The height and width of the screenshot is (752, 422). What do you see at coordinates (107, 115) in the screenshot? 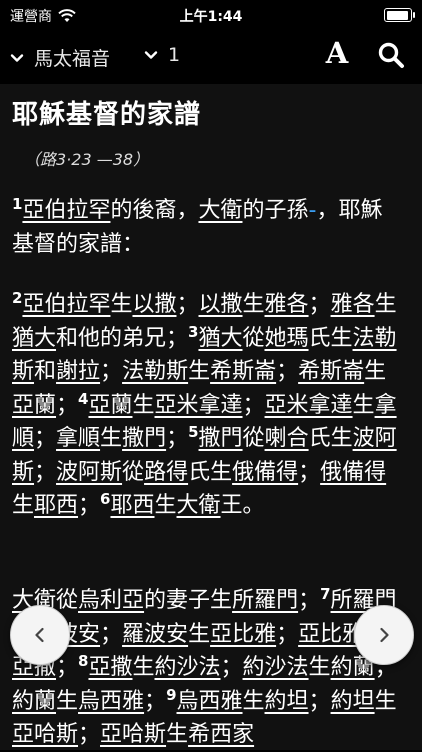
I see `section-title: 耶穌基督的家譜` at bounding box center [107, 115].